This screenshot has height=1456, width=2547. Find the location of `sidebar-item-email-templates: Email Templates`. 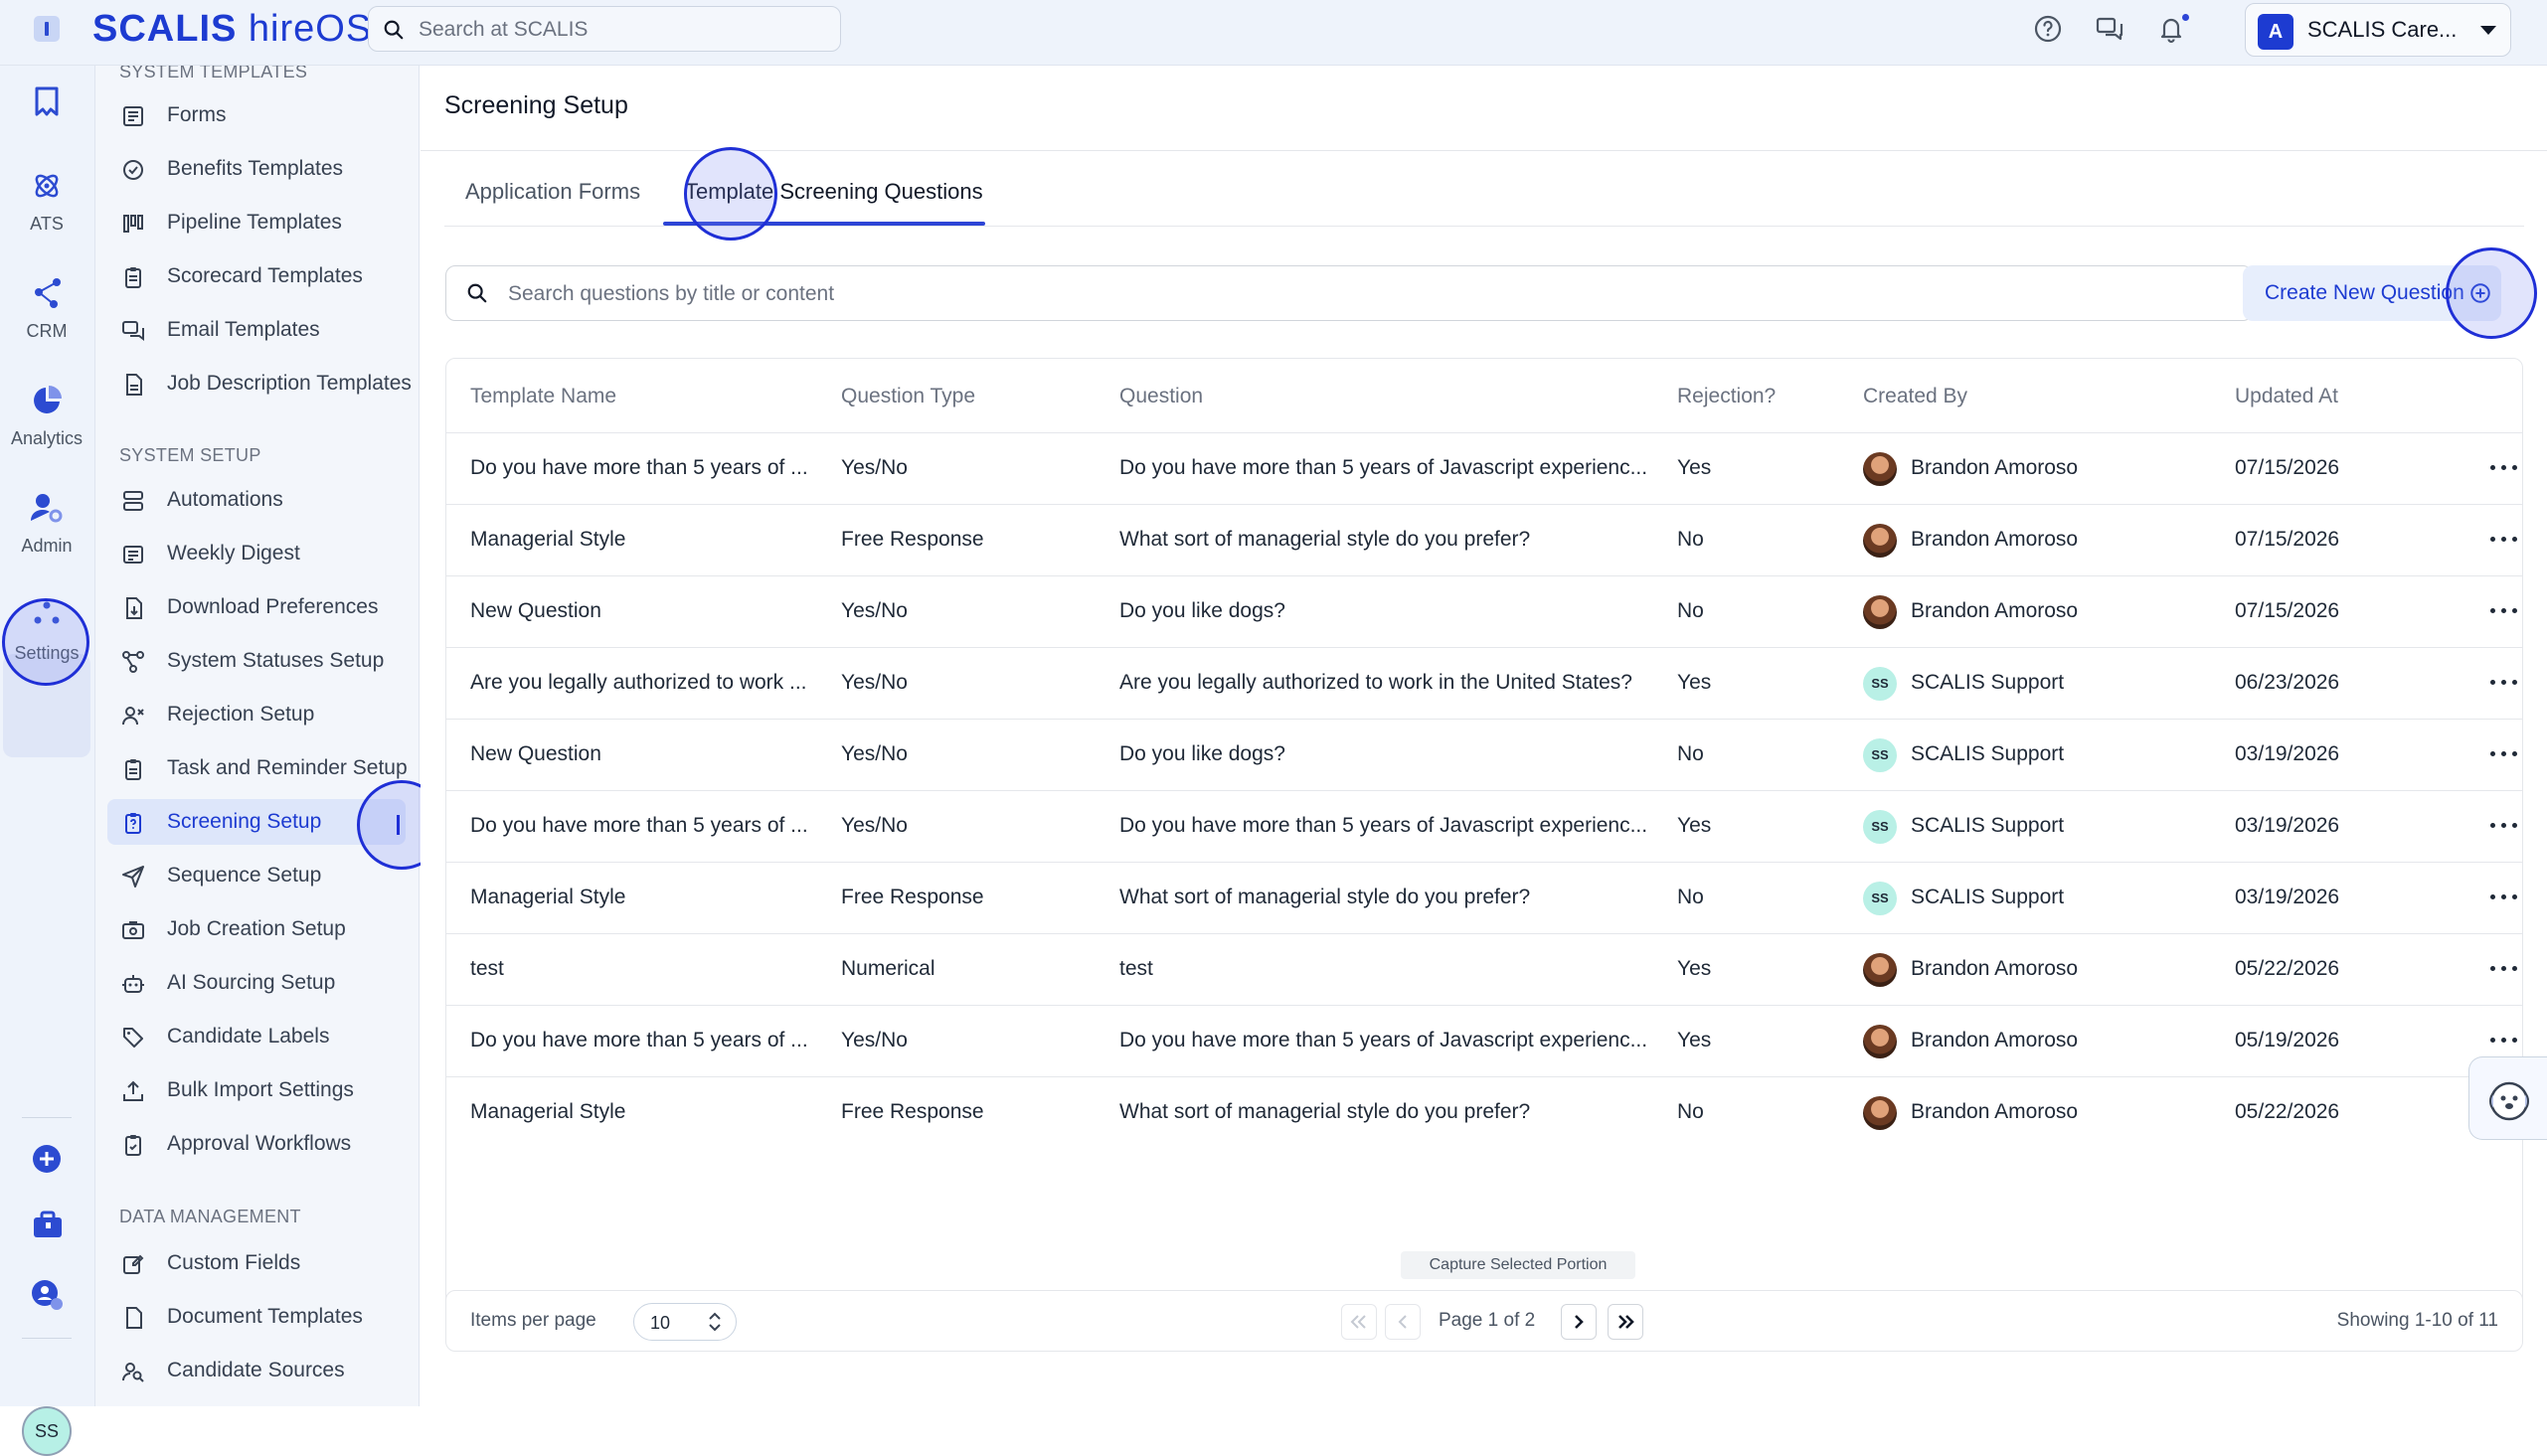

sidebar-item-email-templates: Email Templates is located at coordinates (256, 330).